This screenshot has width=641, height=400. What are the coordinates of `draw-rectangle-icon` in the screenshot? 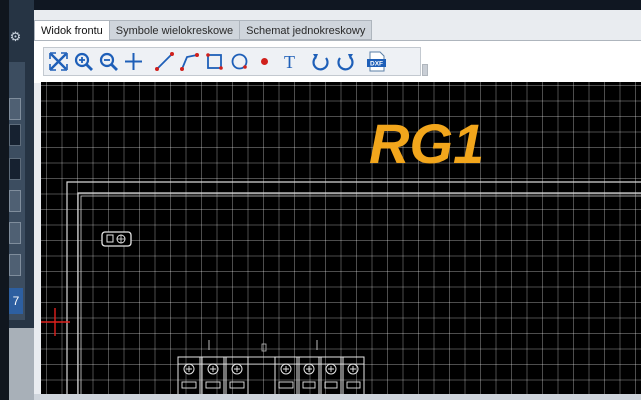 It's located at (214, 61).